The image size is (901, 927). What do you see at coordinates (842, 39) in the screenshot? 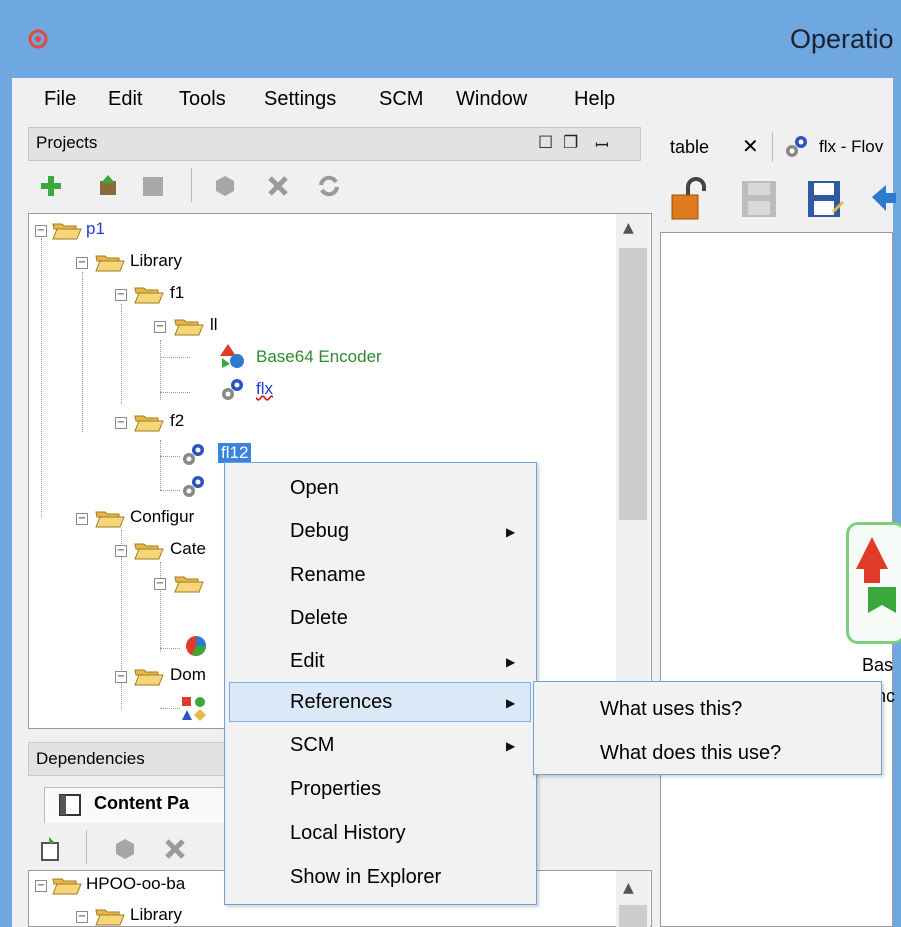
I see `window-title: Operatio` at bounding box center [842, 39].